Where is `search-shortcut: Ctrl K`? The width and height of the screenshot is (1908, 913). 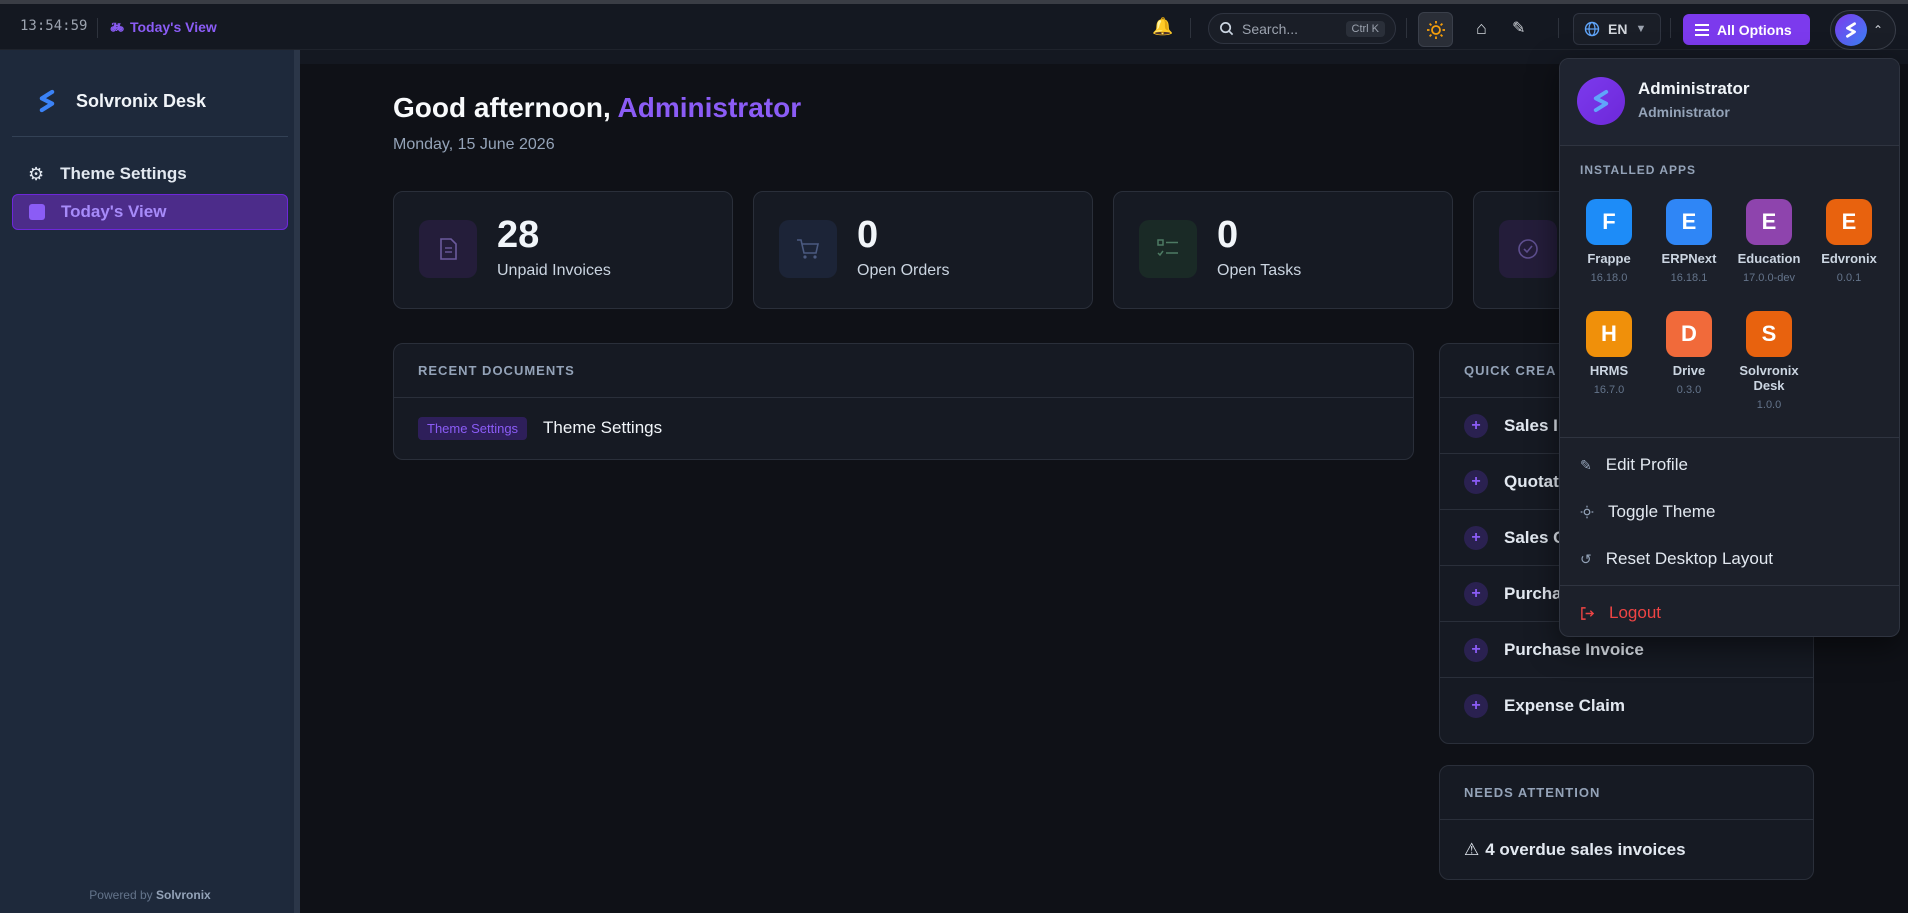 search-shortcut: Ctrl K is located at coordinates (1365, 28).